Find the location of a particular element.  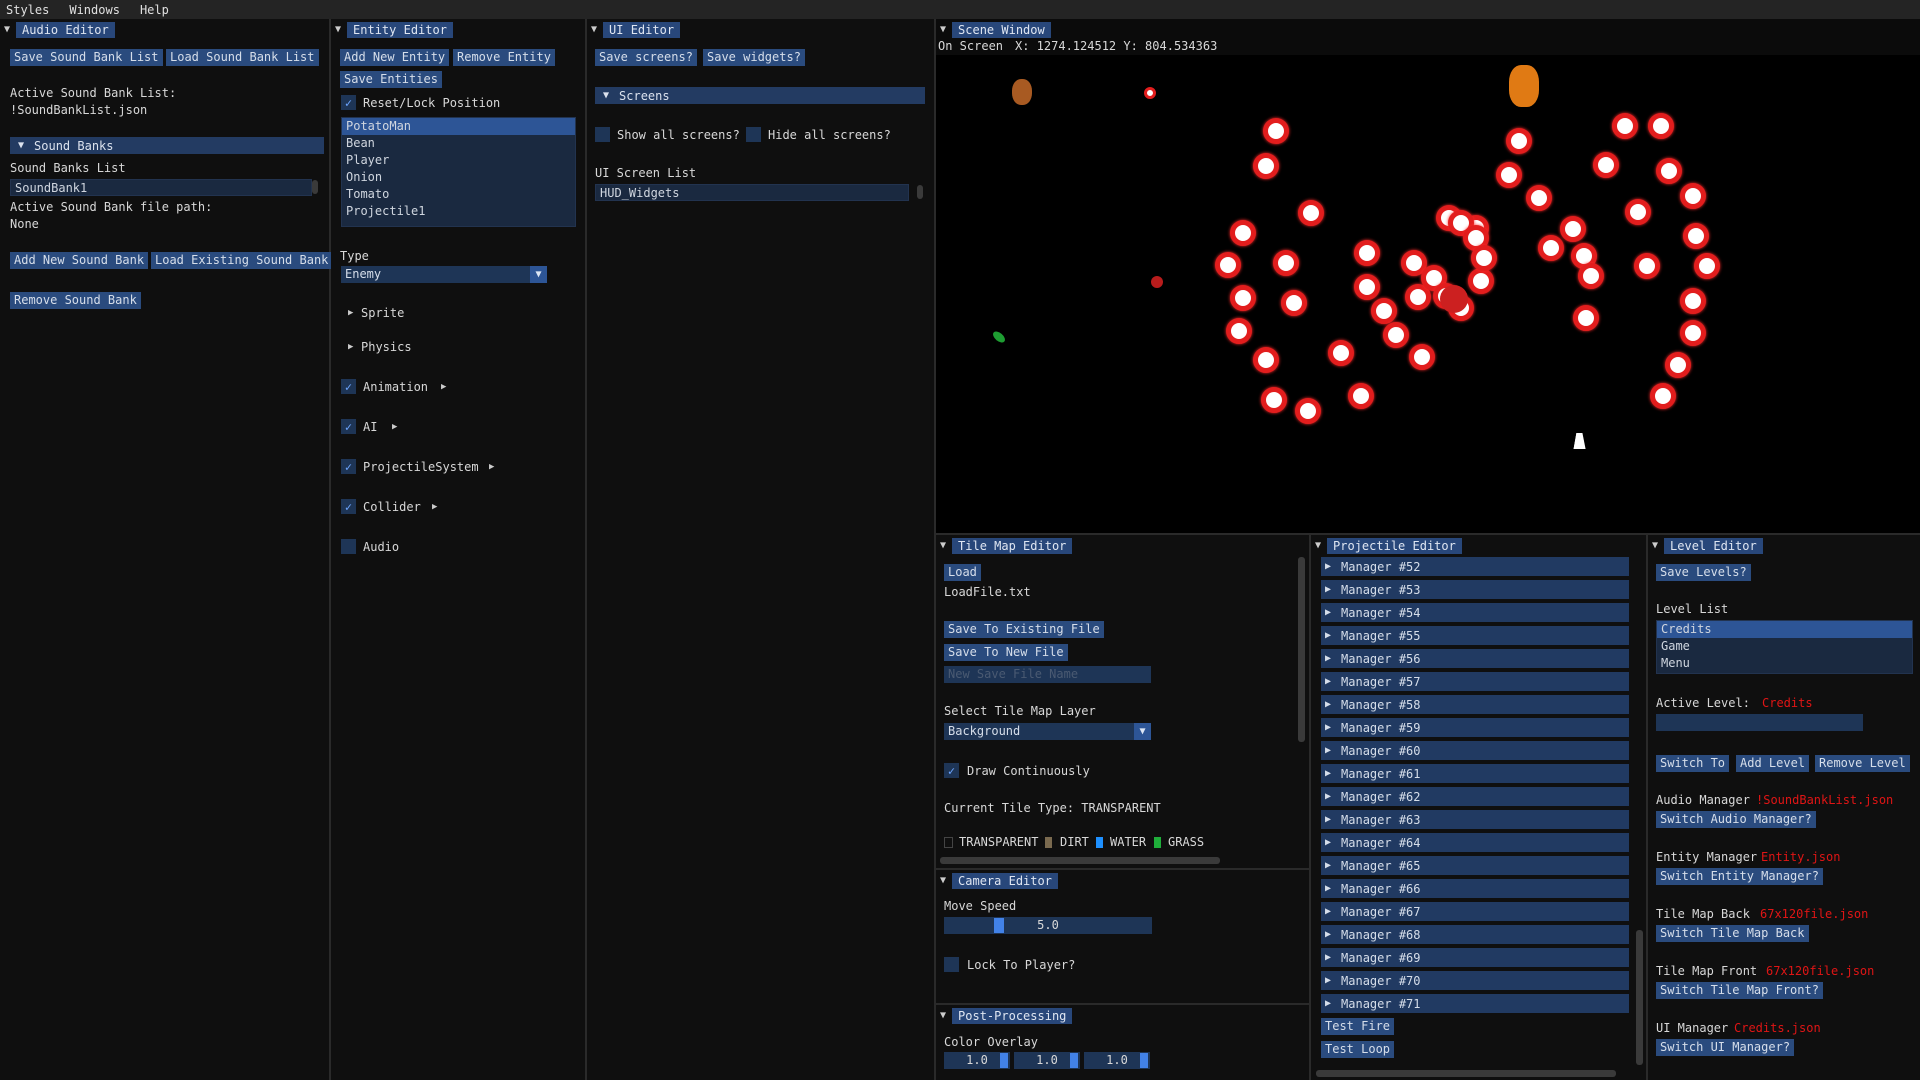

switch-tilemap-back-button: Switch Tile Map Back is located at coordinates (1732, 933).